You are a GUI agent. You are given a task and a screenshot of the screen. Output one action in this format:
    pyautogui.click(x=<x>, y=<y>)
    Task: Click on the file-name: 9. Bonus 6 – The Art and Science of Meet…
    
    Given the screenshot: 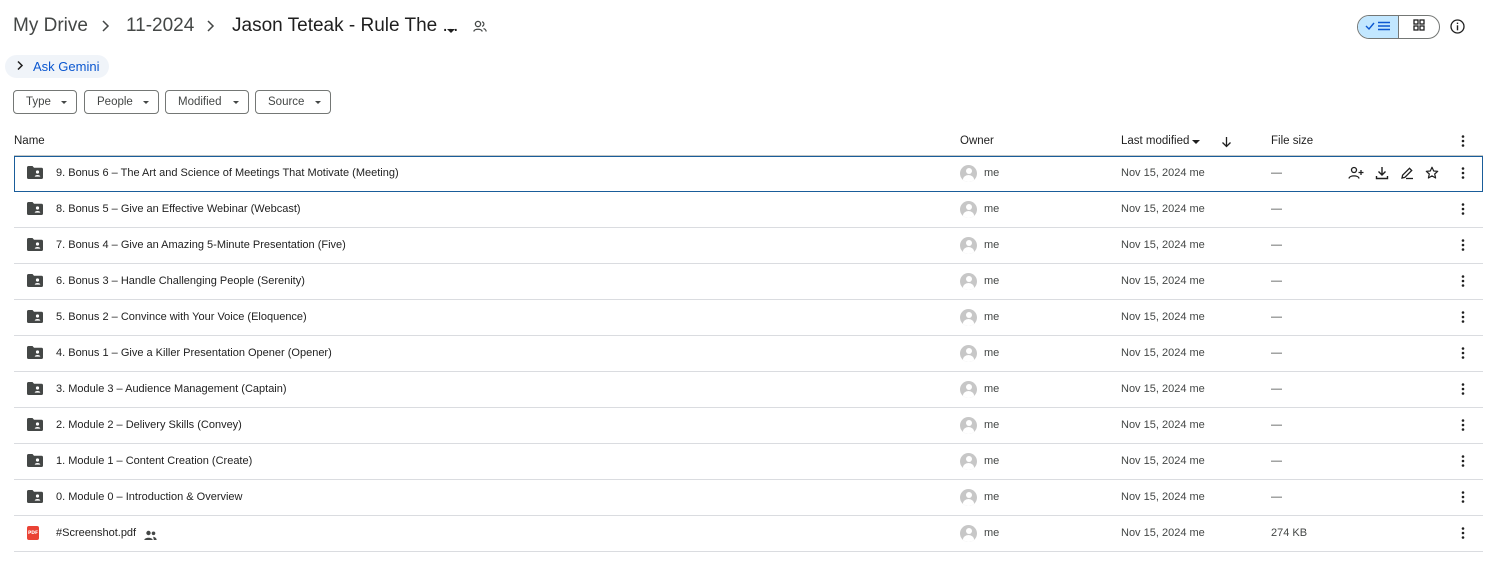 What is the action you would take?
    pyautogui.click(x=227, y=173)
    